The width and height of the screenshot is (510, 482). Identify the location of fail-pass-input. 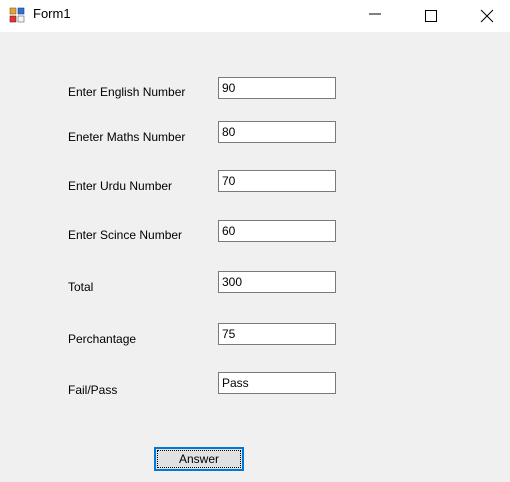
(277, 383).